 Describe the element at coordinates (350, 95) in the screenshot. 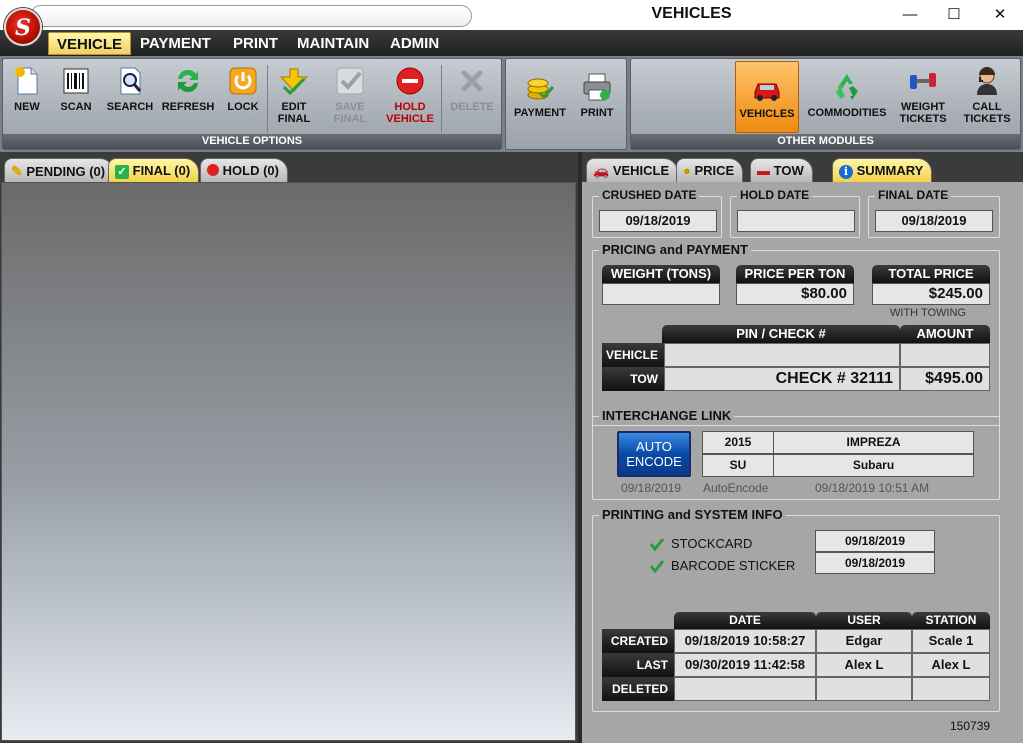

I see `save-final-button: SAVE FINAL` at that location.